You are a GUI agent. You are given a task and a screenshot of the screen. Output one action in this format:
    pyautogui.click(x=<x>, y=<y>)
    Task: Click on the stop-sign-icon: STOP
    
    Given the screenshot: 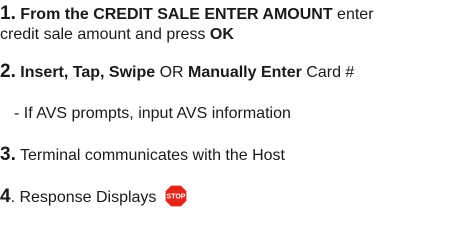 What is the action you would take?
    pyautogui.click(x=176, y=196)
    